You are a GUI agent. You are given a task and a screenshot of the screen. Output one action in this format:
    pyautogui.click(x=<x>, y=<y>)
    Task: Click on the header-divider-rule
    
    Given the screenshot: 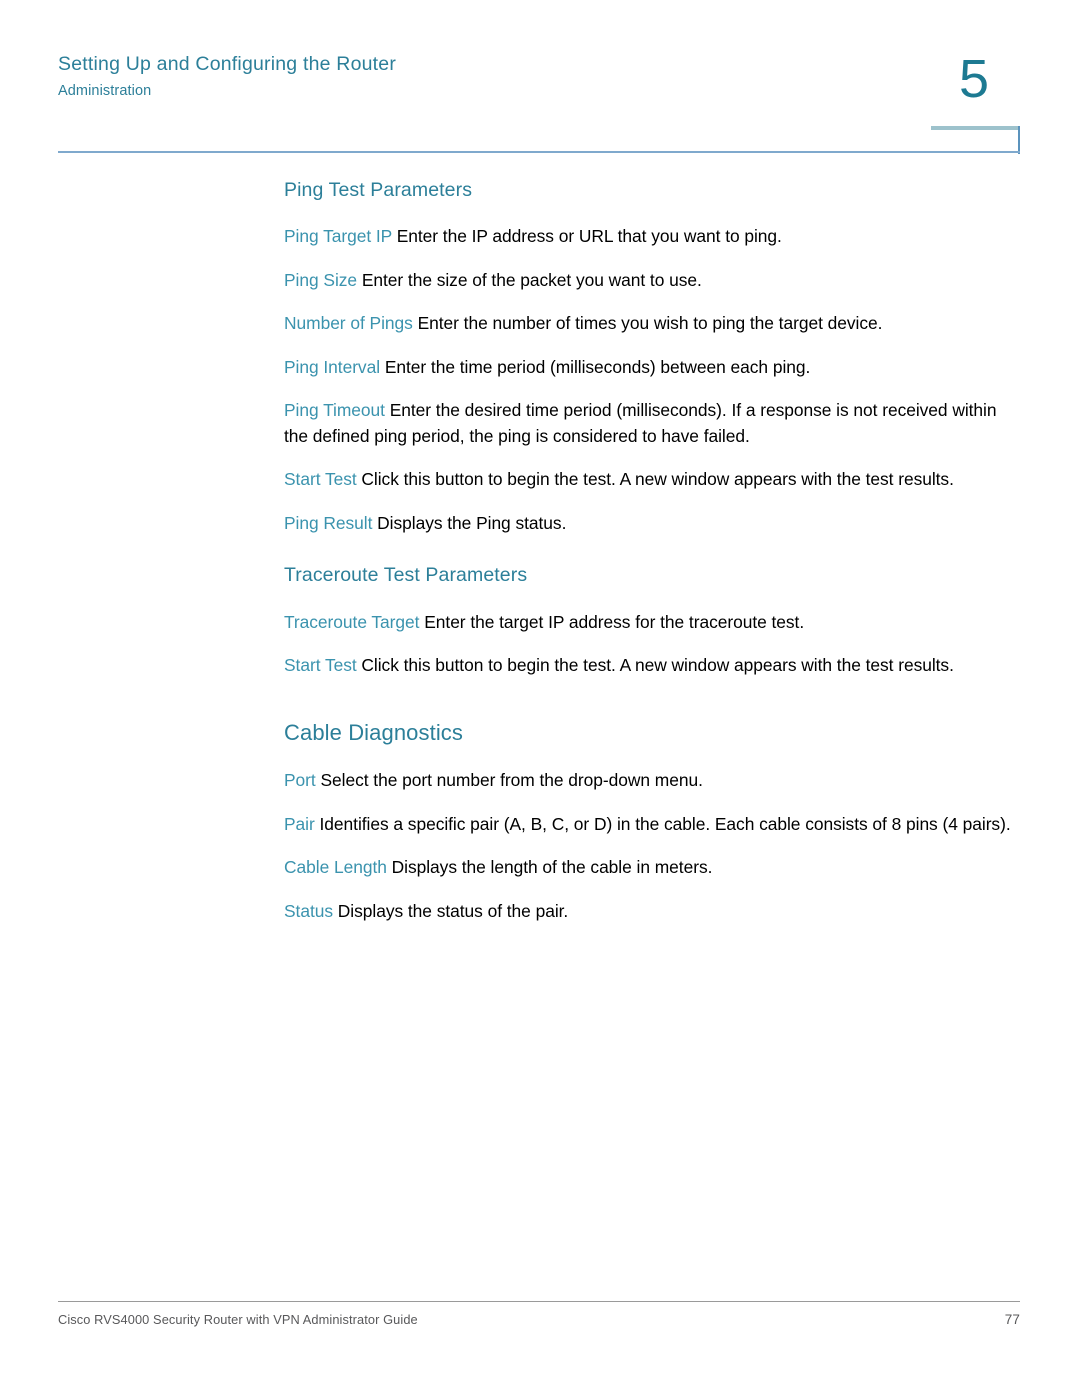 What is the action you would take?
    pyautogui.click(x=539, y=152)
    